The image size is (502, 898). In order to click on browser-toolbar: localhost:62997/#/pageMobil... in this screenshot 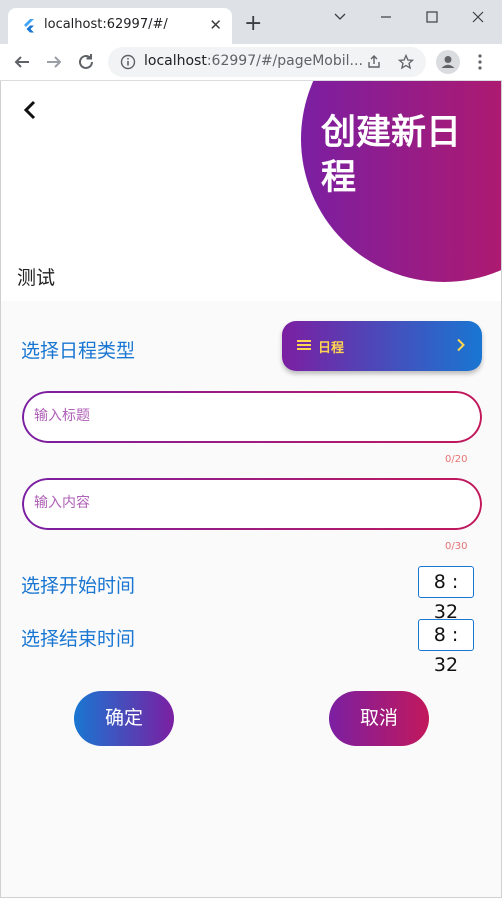, I will do `click(251, 62)`.